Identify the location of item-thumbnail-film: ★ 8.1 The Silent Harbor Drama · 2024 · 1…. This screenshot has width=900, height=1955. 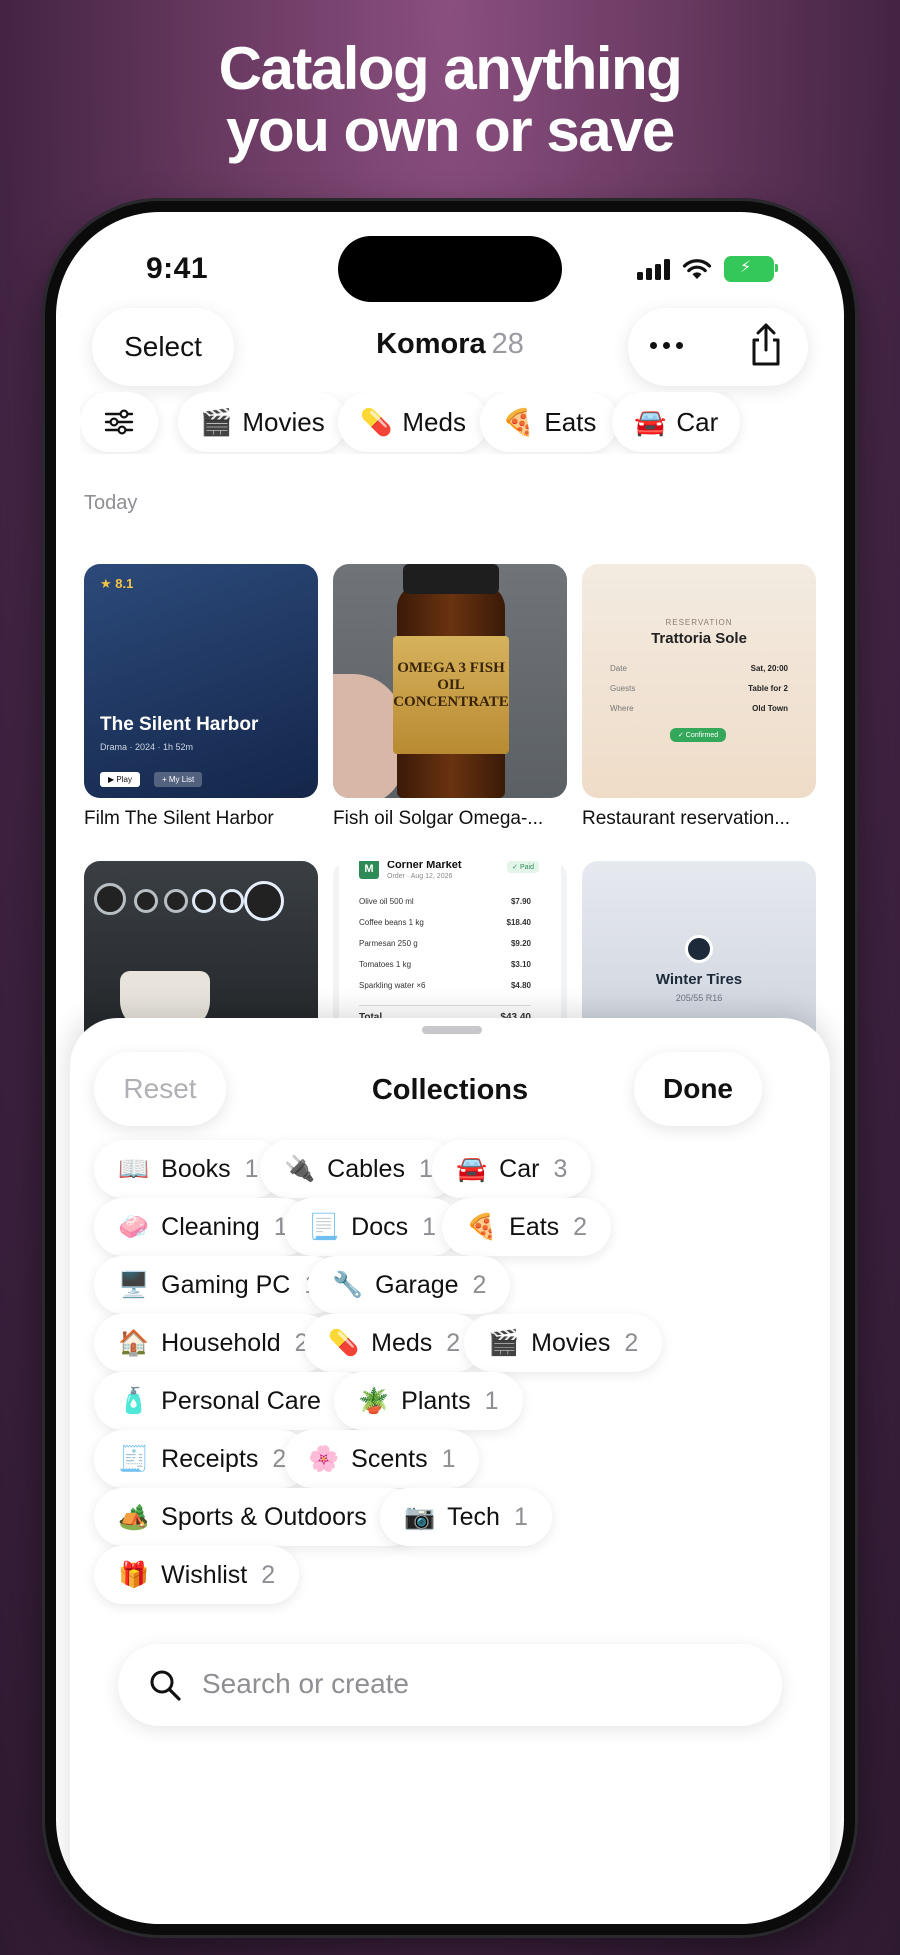
(201, 681).